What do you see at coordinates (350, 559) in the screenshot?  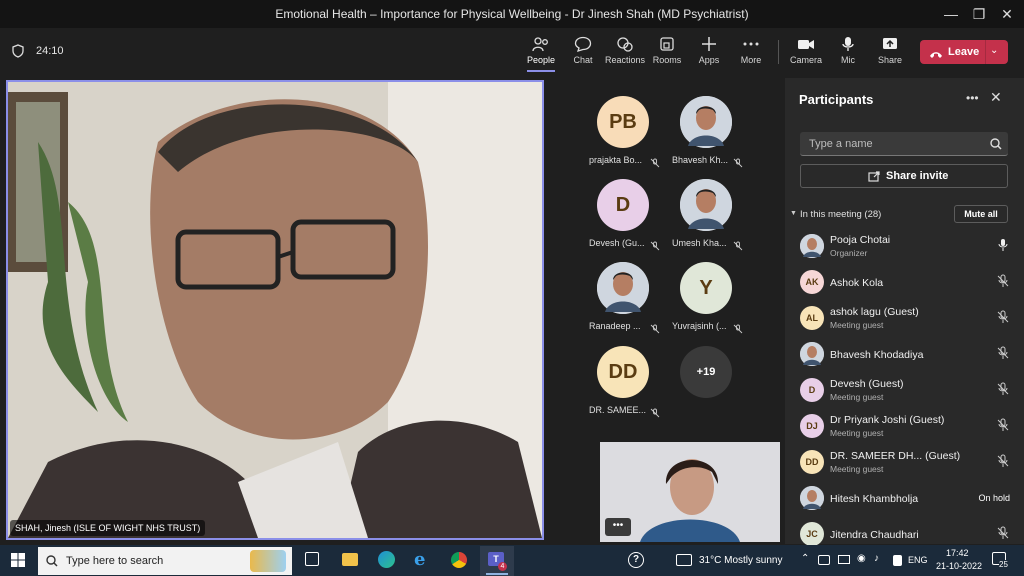 I see `file-explorer-icon` at bounding box center [350, 559].